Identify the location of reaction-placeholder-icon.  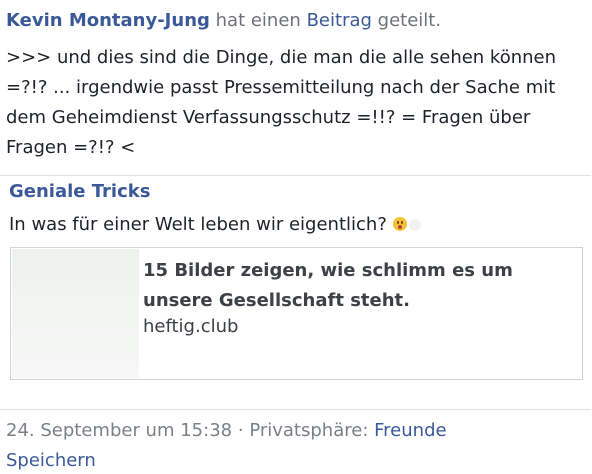
(414, 225).